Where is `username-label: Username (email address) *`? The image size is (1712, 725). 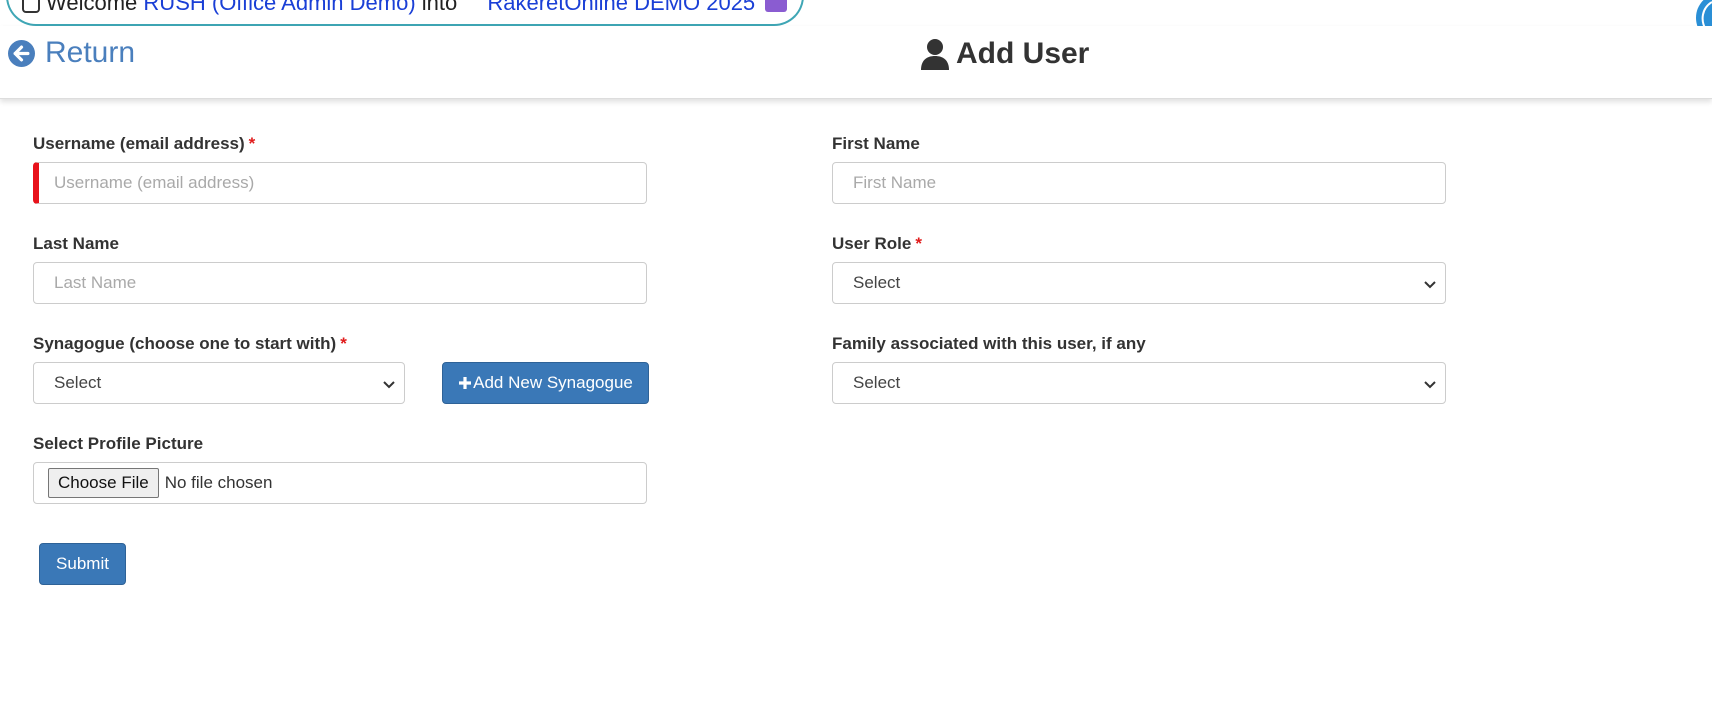 username-label: Username (email address) * is located at coordinates (144, 144).